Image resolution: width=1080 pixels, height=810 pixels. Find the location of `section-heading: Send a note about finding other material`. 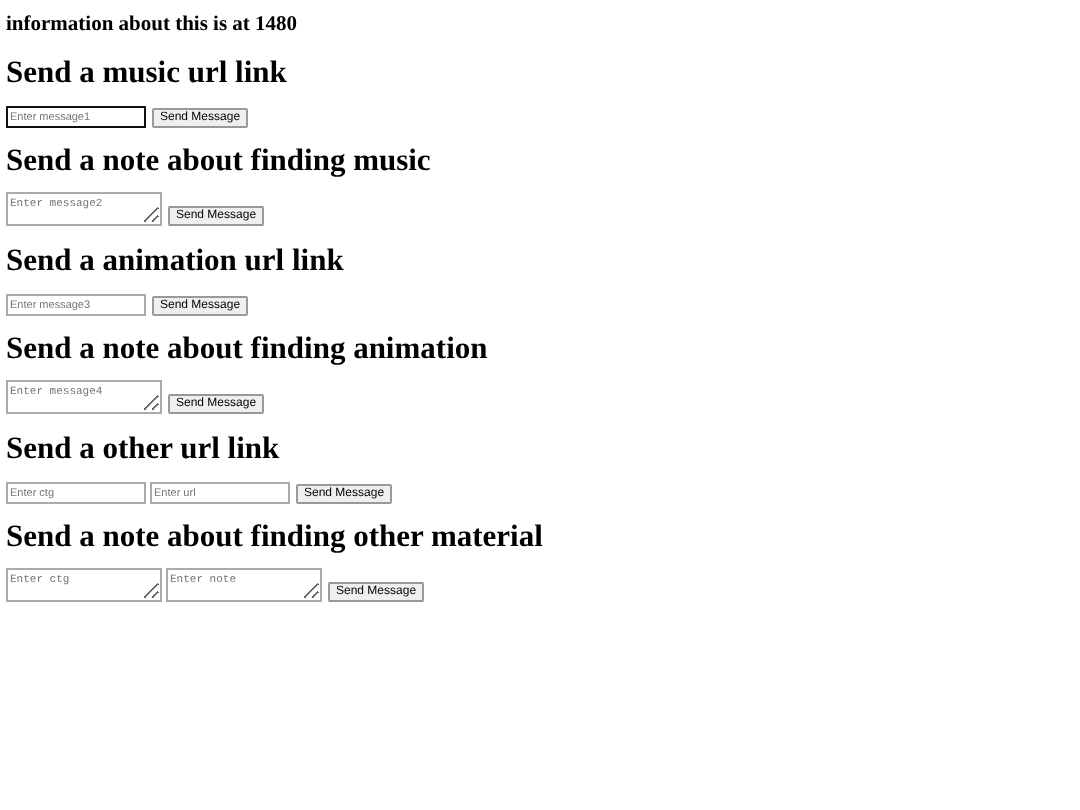

section-heading: Send a note about finding other material is located at coordinates (275, 538).